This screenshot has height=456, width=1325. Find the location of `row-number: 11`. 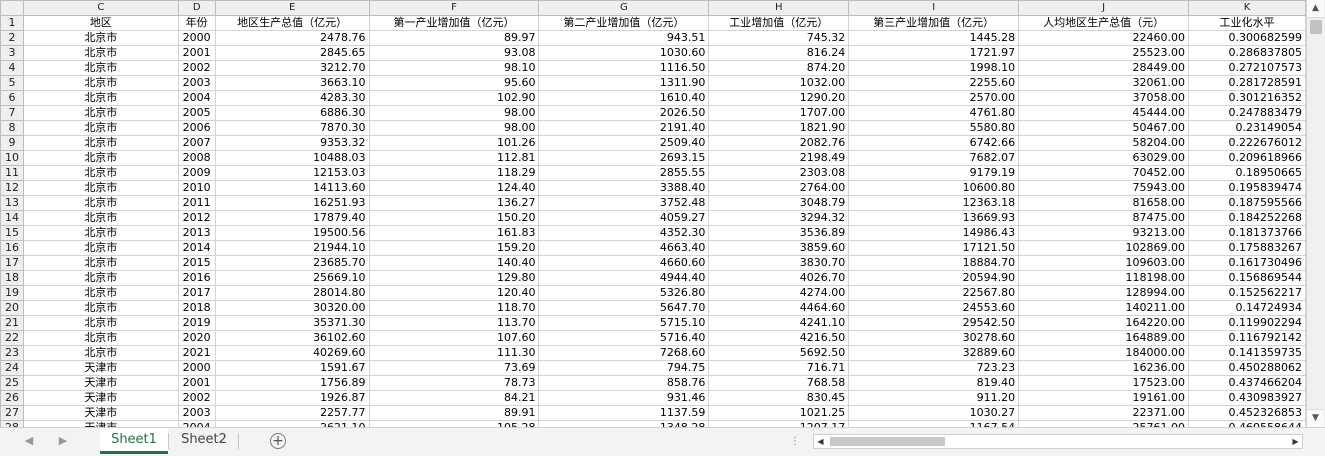

row-number: 11 is located at coordinates (12, 173).